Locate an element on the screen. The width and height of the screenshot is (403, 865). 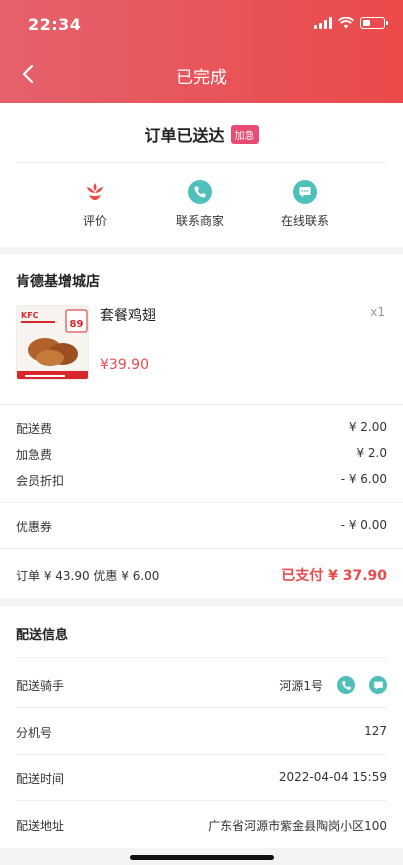
fee-value: ¥ 2.00 is located at coordinates (367, 427).